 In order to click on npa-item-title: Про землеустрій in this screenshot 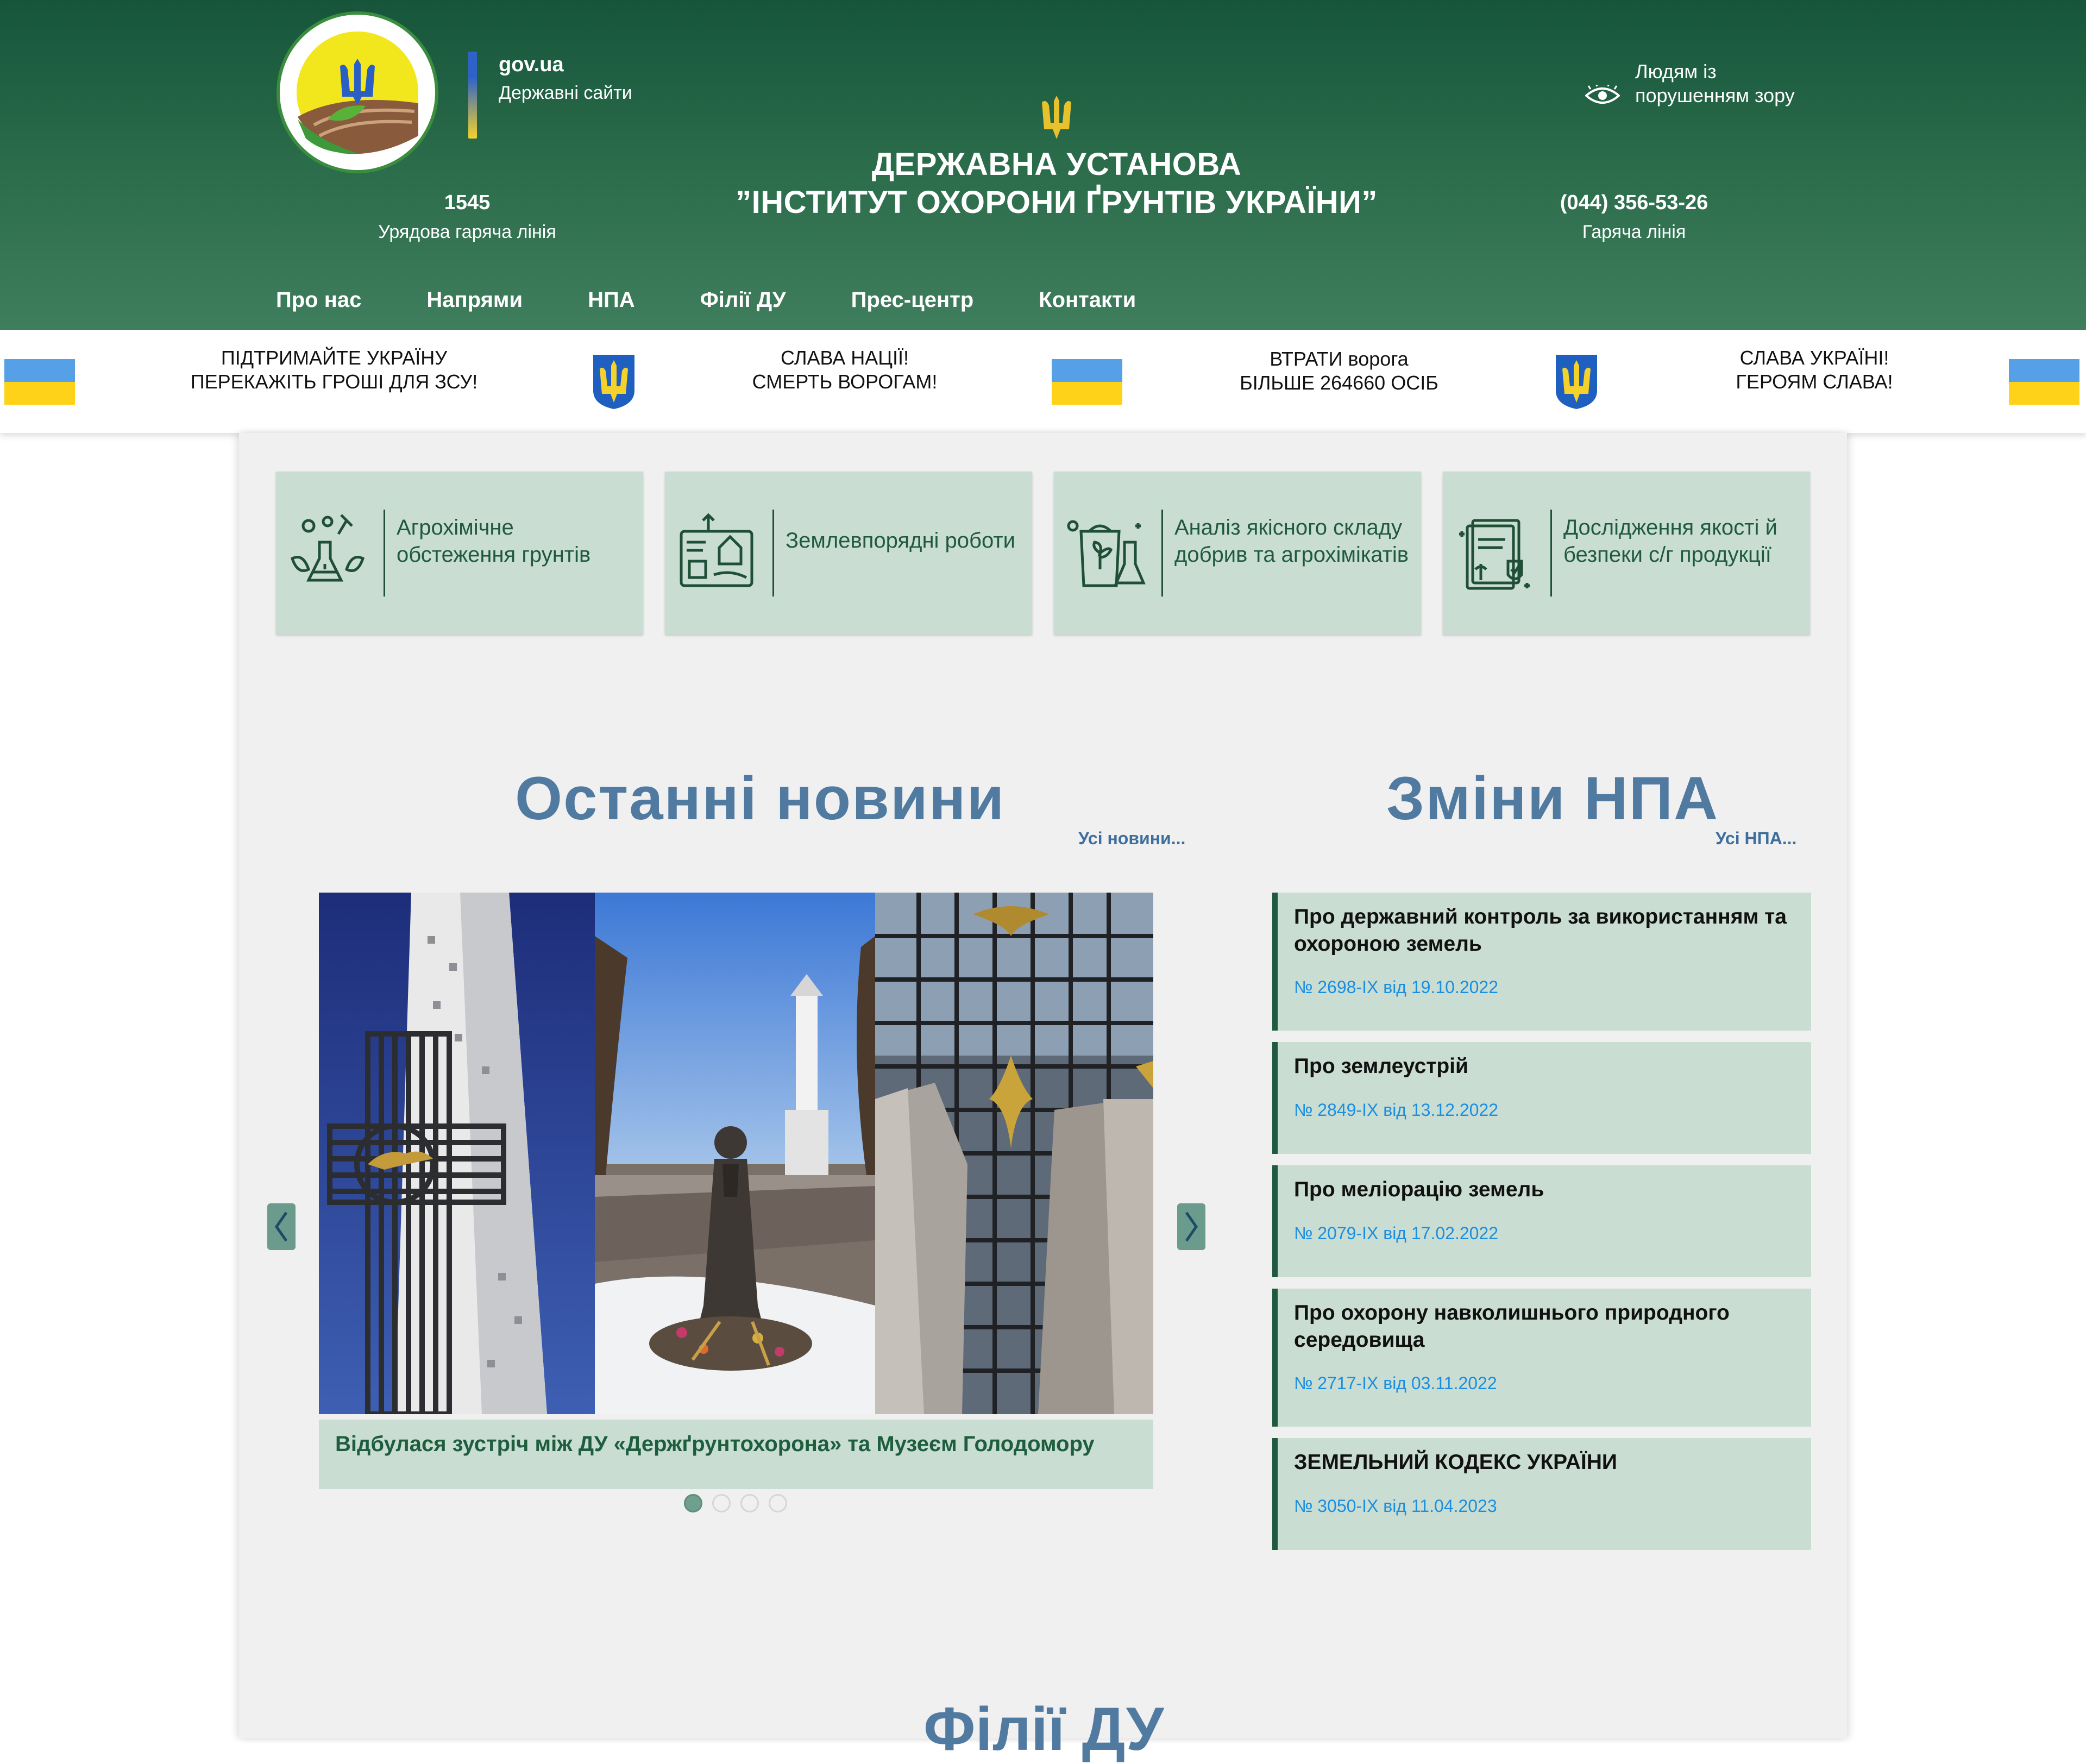, I will do `click(1549, 1066)`.